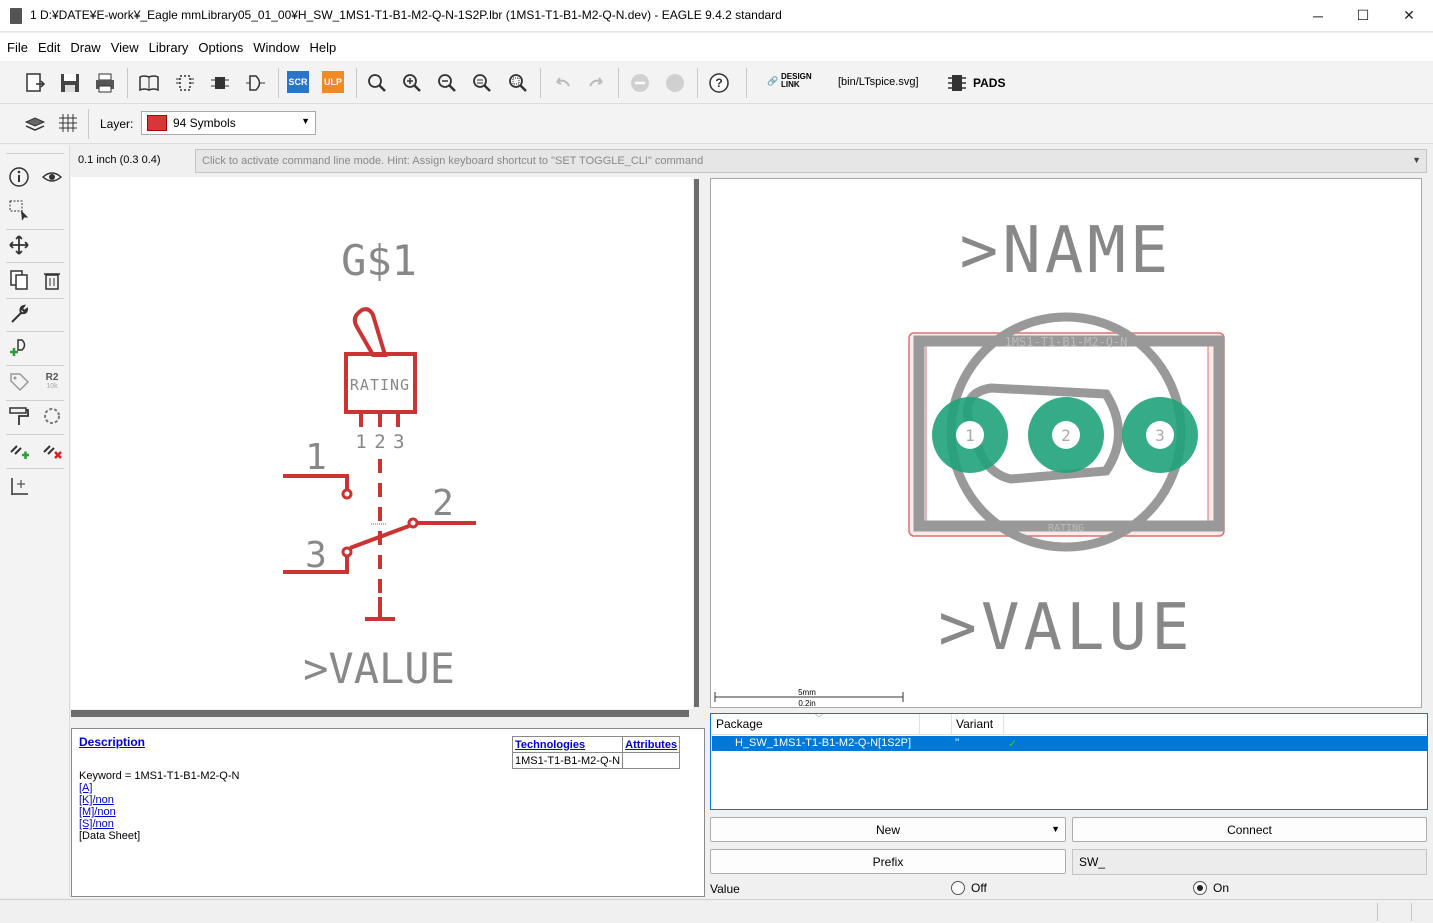  What do you see at coordinates (96, 824) in the screenshot?
I see `link-s: [S]/non` at bounding box center [96, 824].